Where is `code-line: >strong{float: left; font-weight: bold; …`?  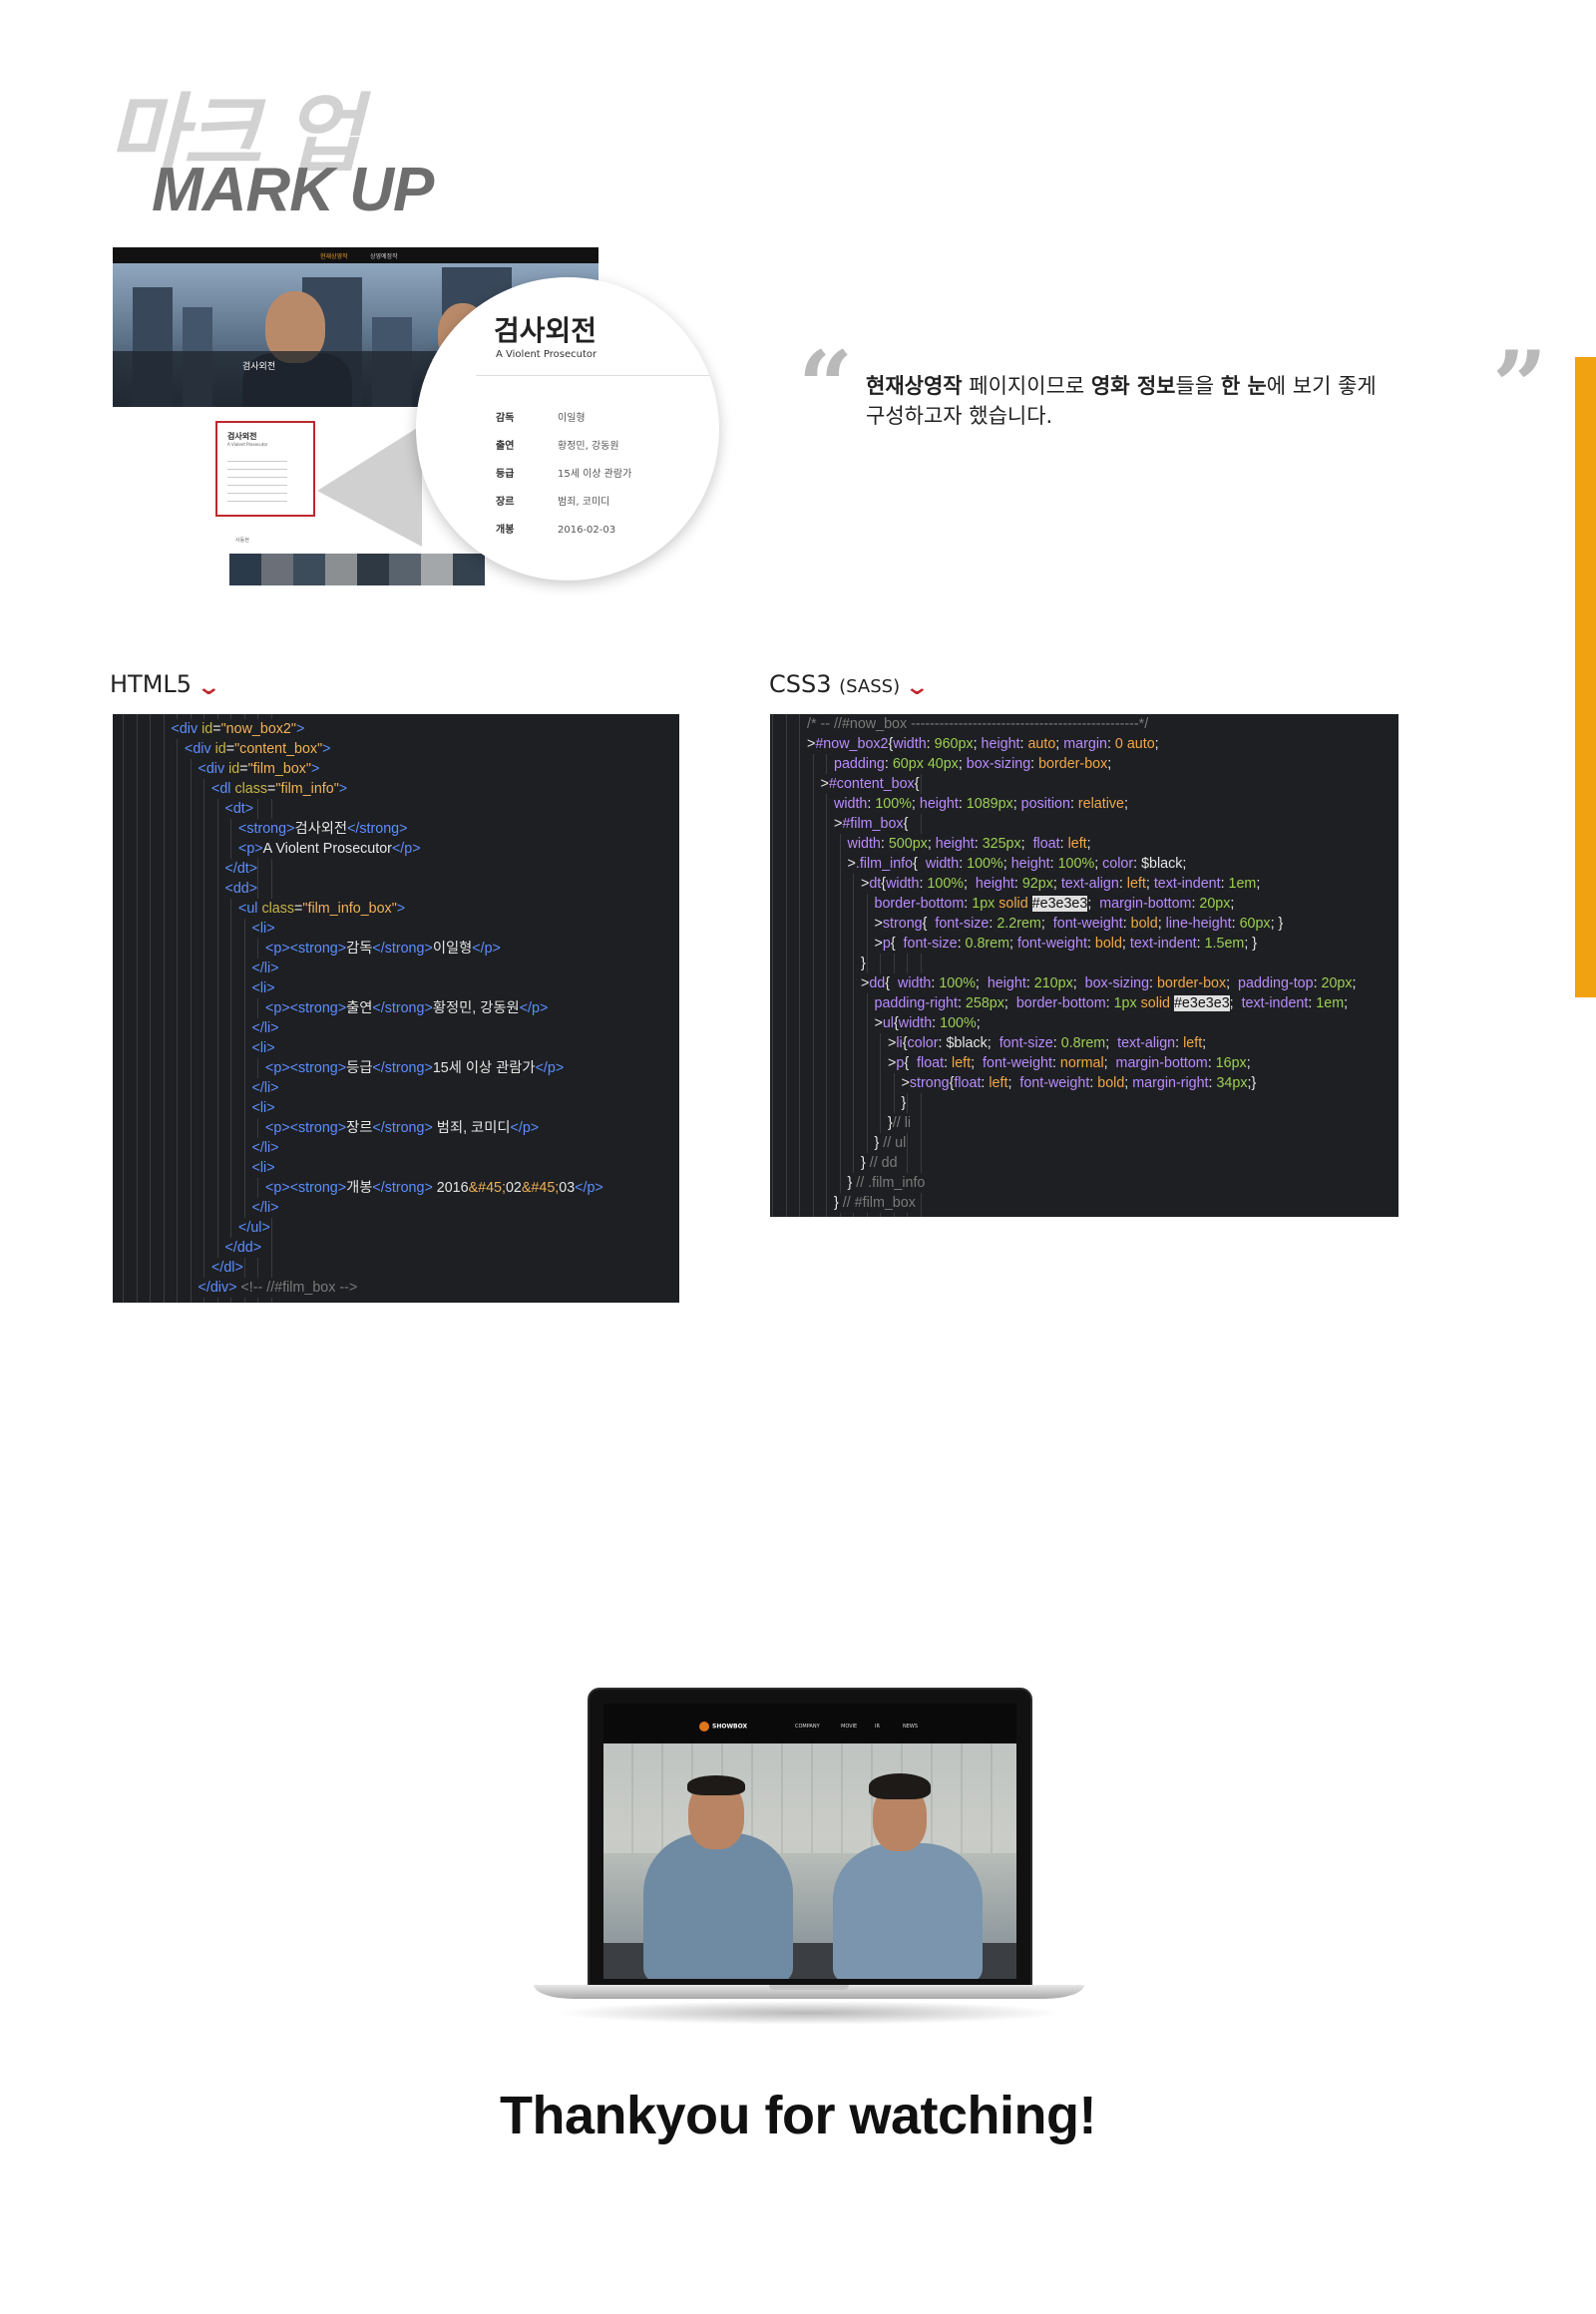 code-line: >strong{float: left; font-weight: bold; … is located at coordinates (1079, 1083).